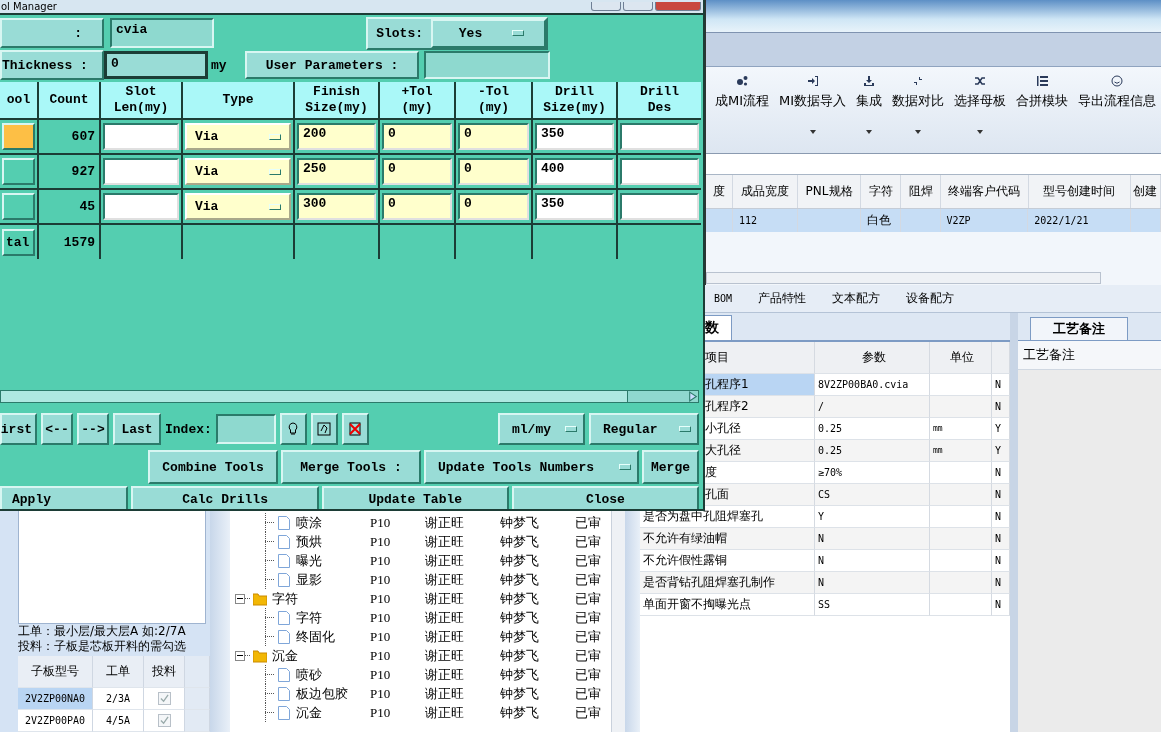 Image resolution: width=1161 pixels, height=732 pixels. Describe the element at coordinates (351, 467) in the screenshot. I see `merge-tools-label: Merge Tools :` at that location.